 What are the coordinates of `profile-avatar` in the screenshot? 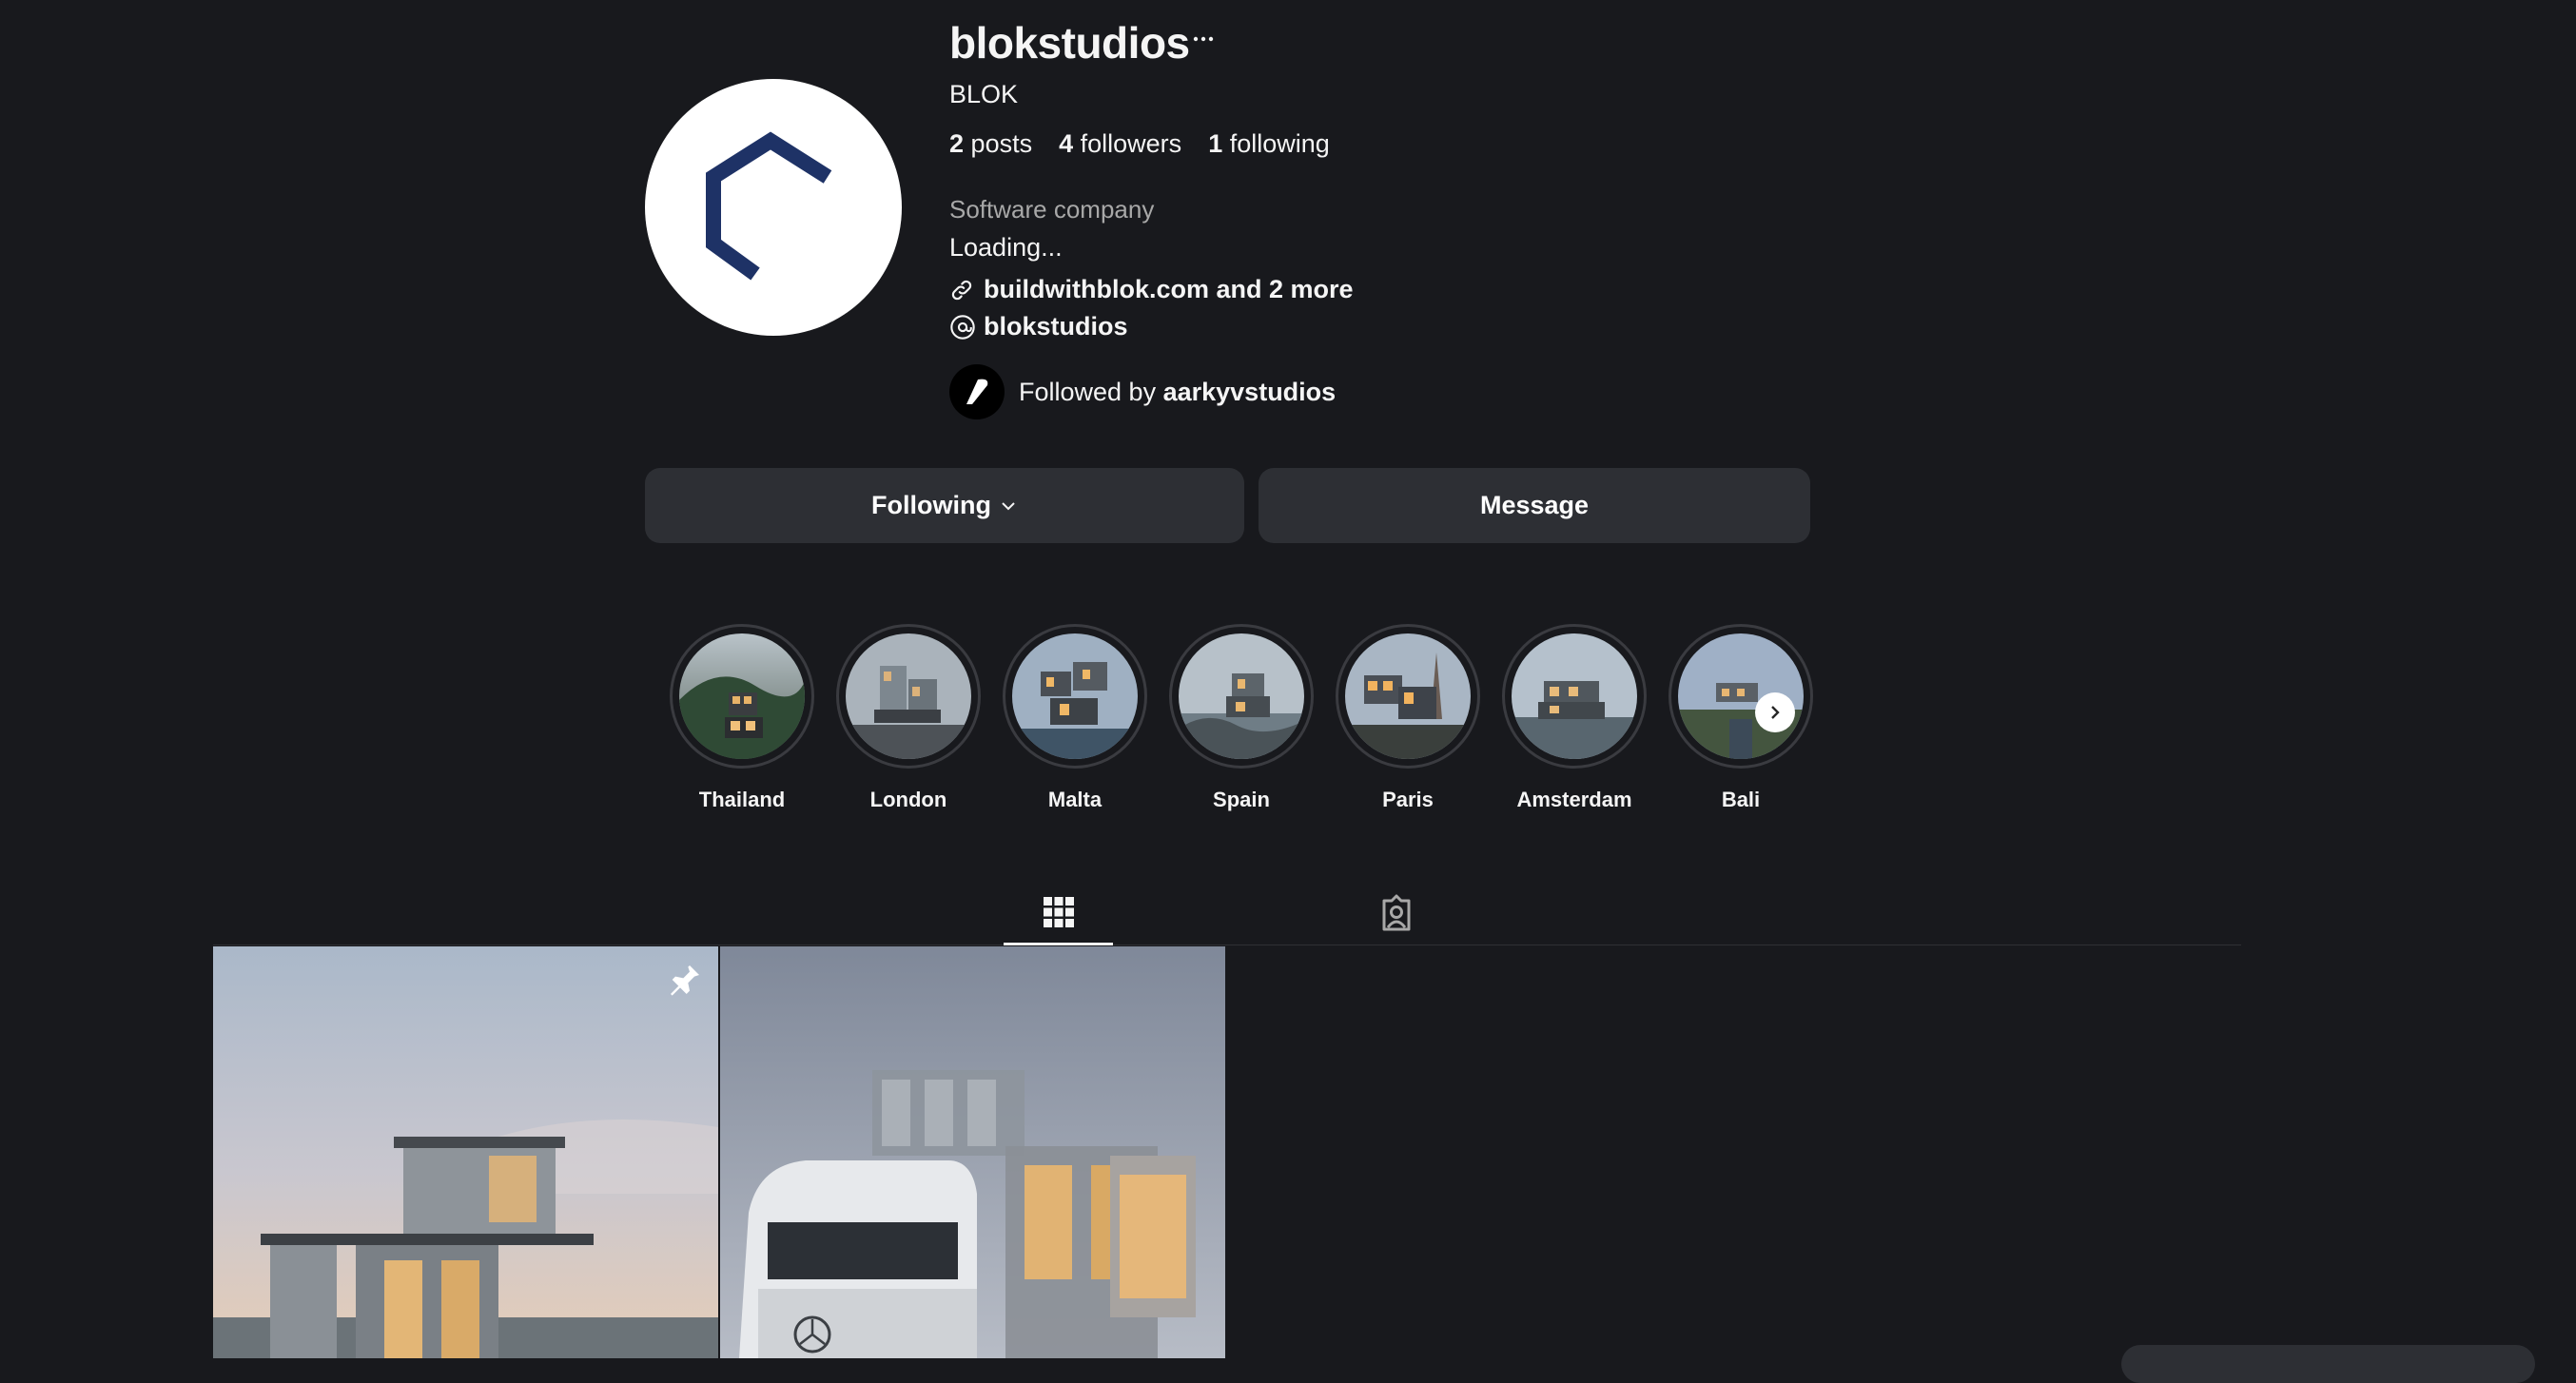 It's located at (774, 207).